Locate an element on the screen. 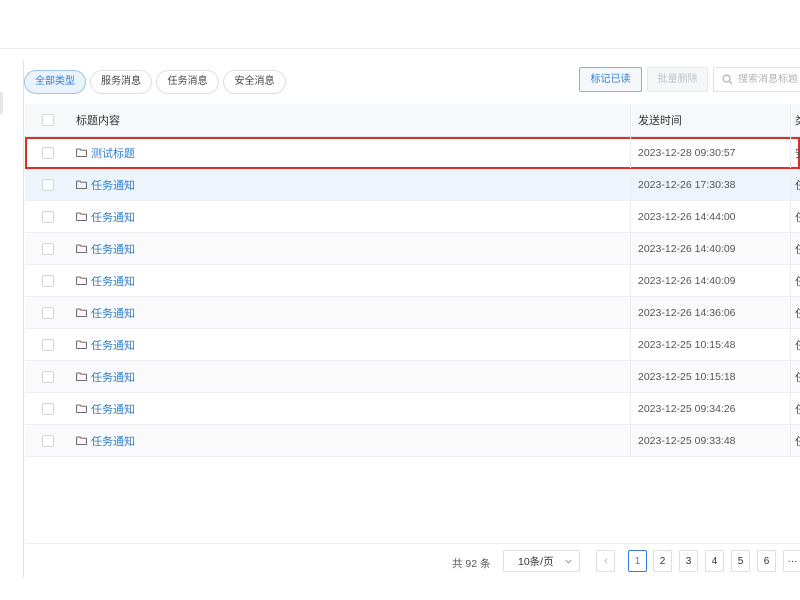  prev-page-button is located at coordinates (605, 561).